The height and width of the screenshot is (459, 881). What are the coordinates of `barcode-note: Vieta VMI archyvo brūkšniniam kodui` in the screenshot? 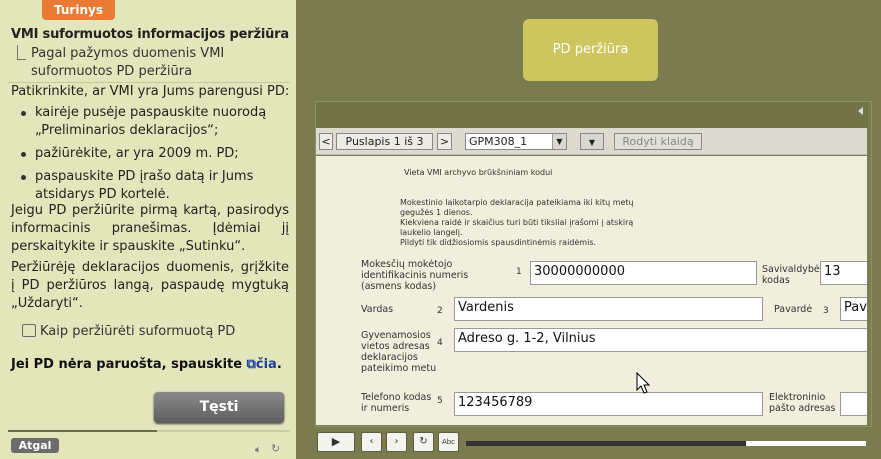 It's located at (478, 172).